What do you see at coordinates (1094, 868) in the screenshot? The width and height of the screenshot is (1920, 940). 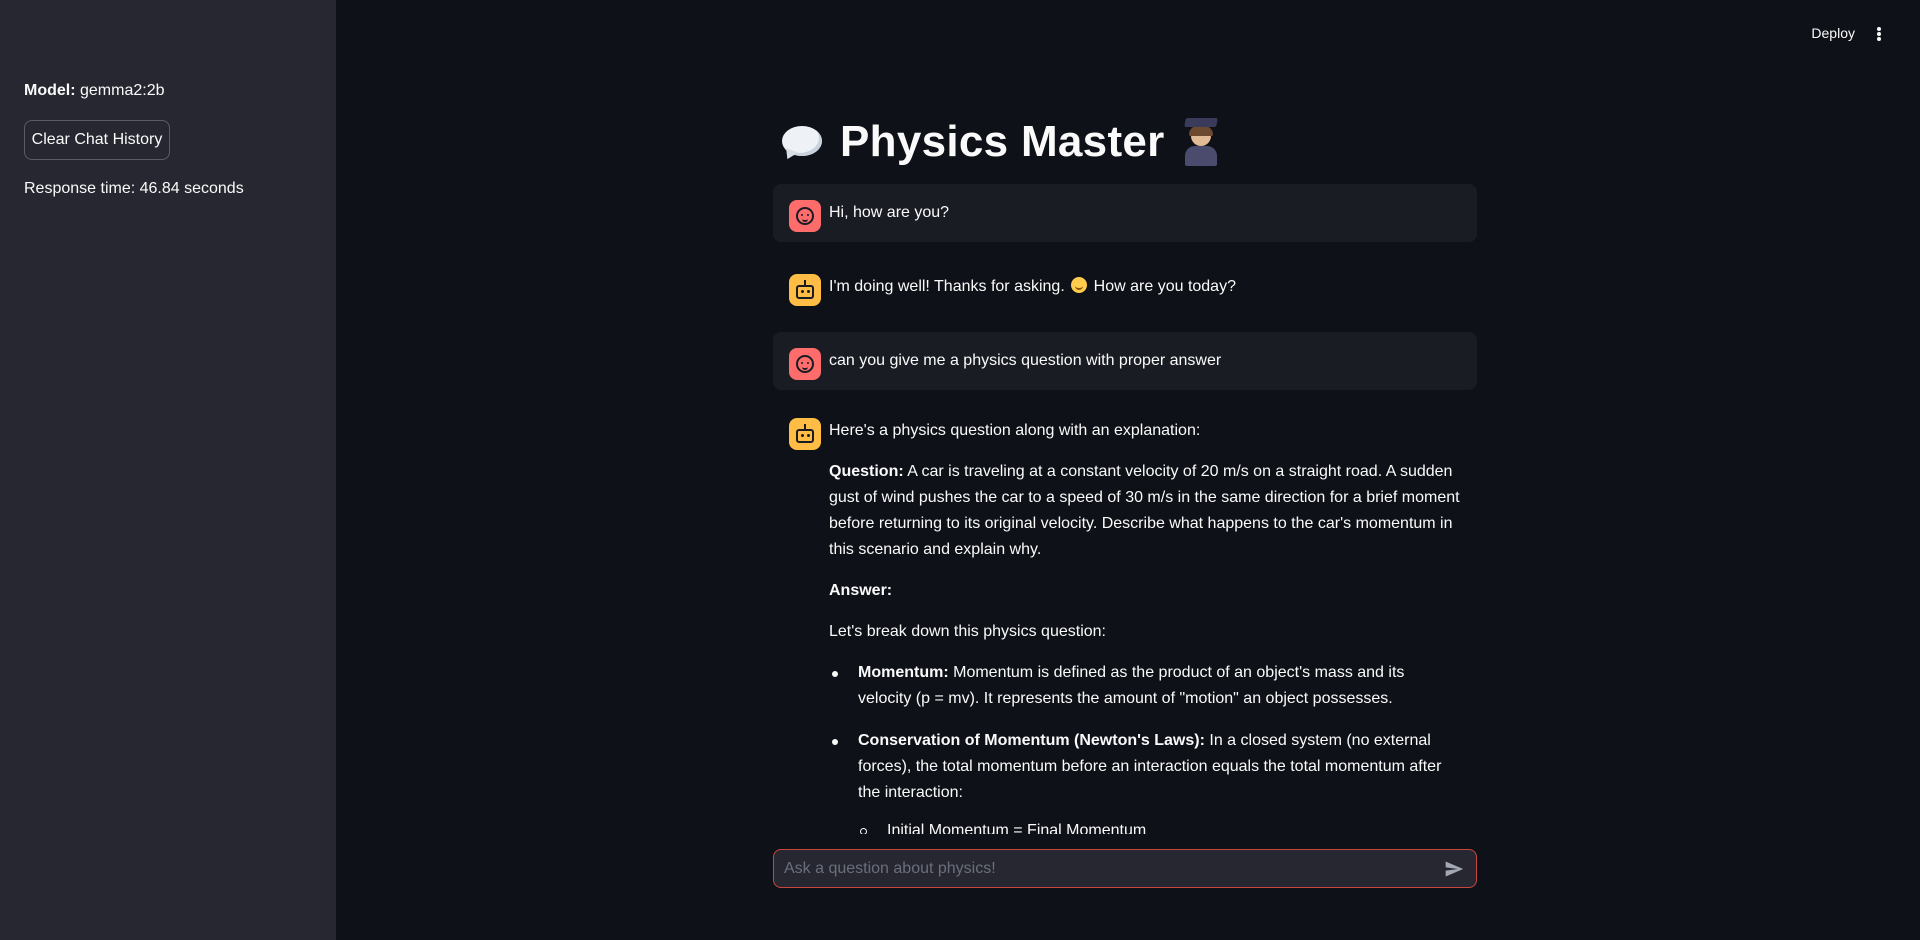 I see `chat-input` at bounding box center [1094, 868].